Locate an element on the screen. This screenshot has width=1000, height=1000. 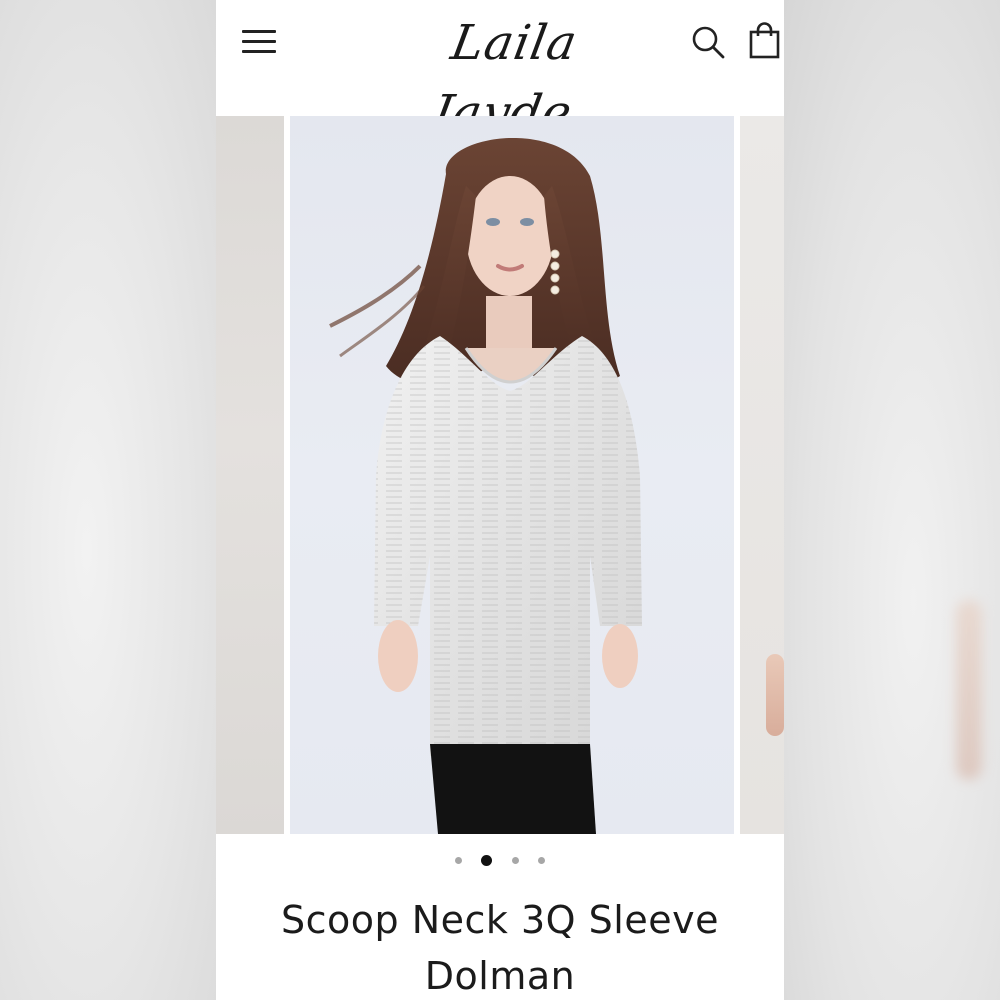
hamburger-menu-icon is located at coordinates (260, 42).